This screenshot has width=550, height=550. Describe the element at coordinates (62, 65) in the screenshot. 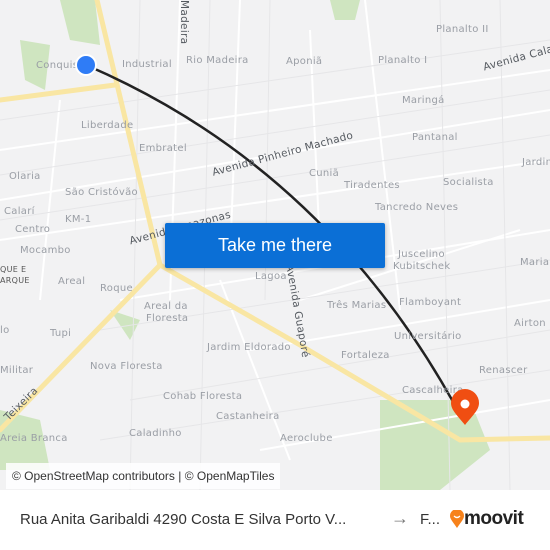

I see `map-label: Conquista` at that location.